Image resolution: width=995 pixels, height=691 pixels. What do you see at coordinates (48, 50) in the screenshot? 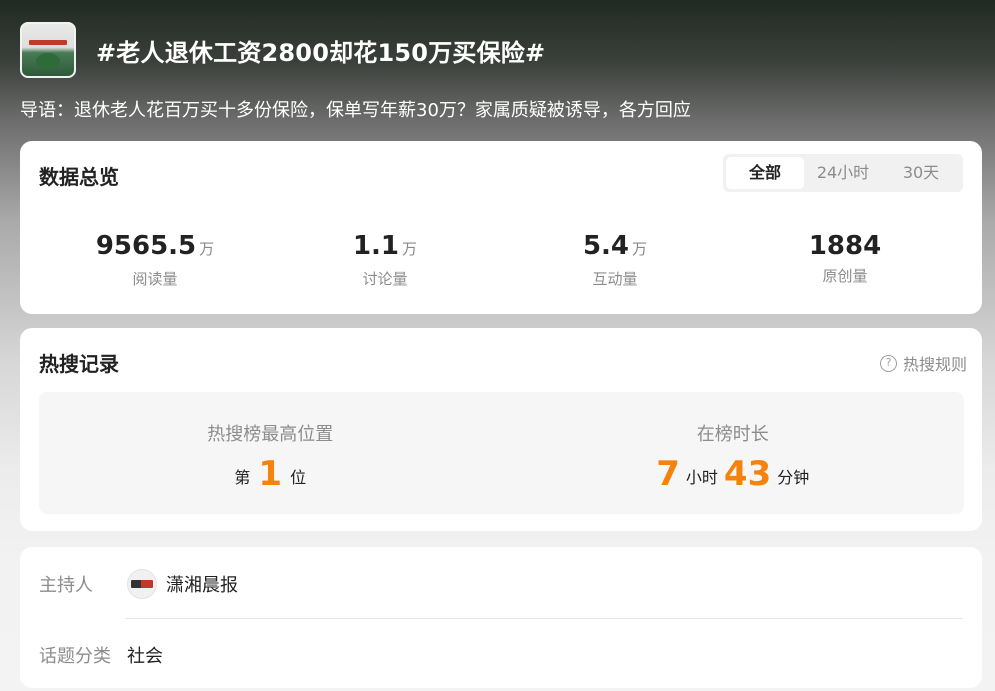
I see `topic-avatar` at bounding box center [48, 50].